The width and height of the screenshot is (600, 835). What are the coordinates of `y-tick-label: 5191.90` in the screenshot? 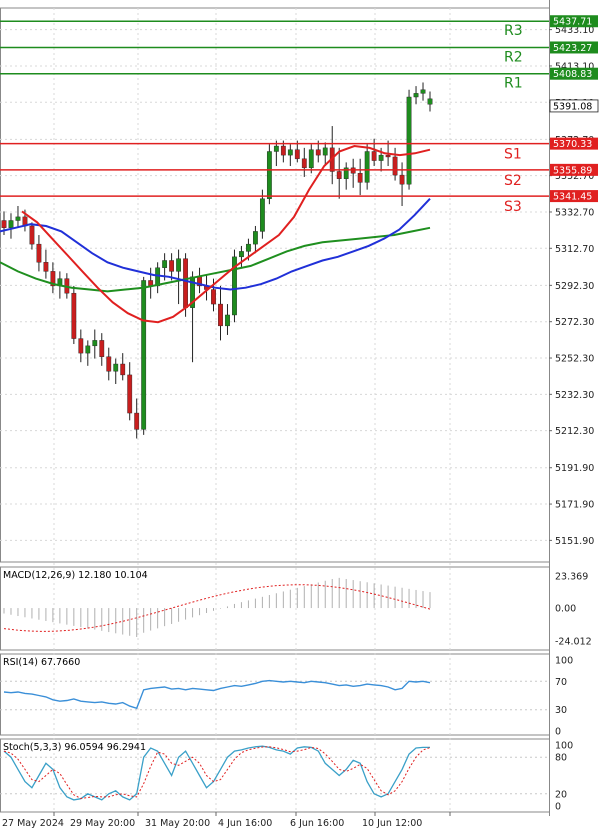 It's located at (574, 468).